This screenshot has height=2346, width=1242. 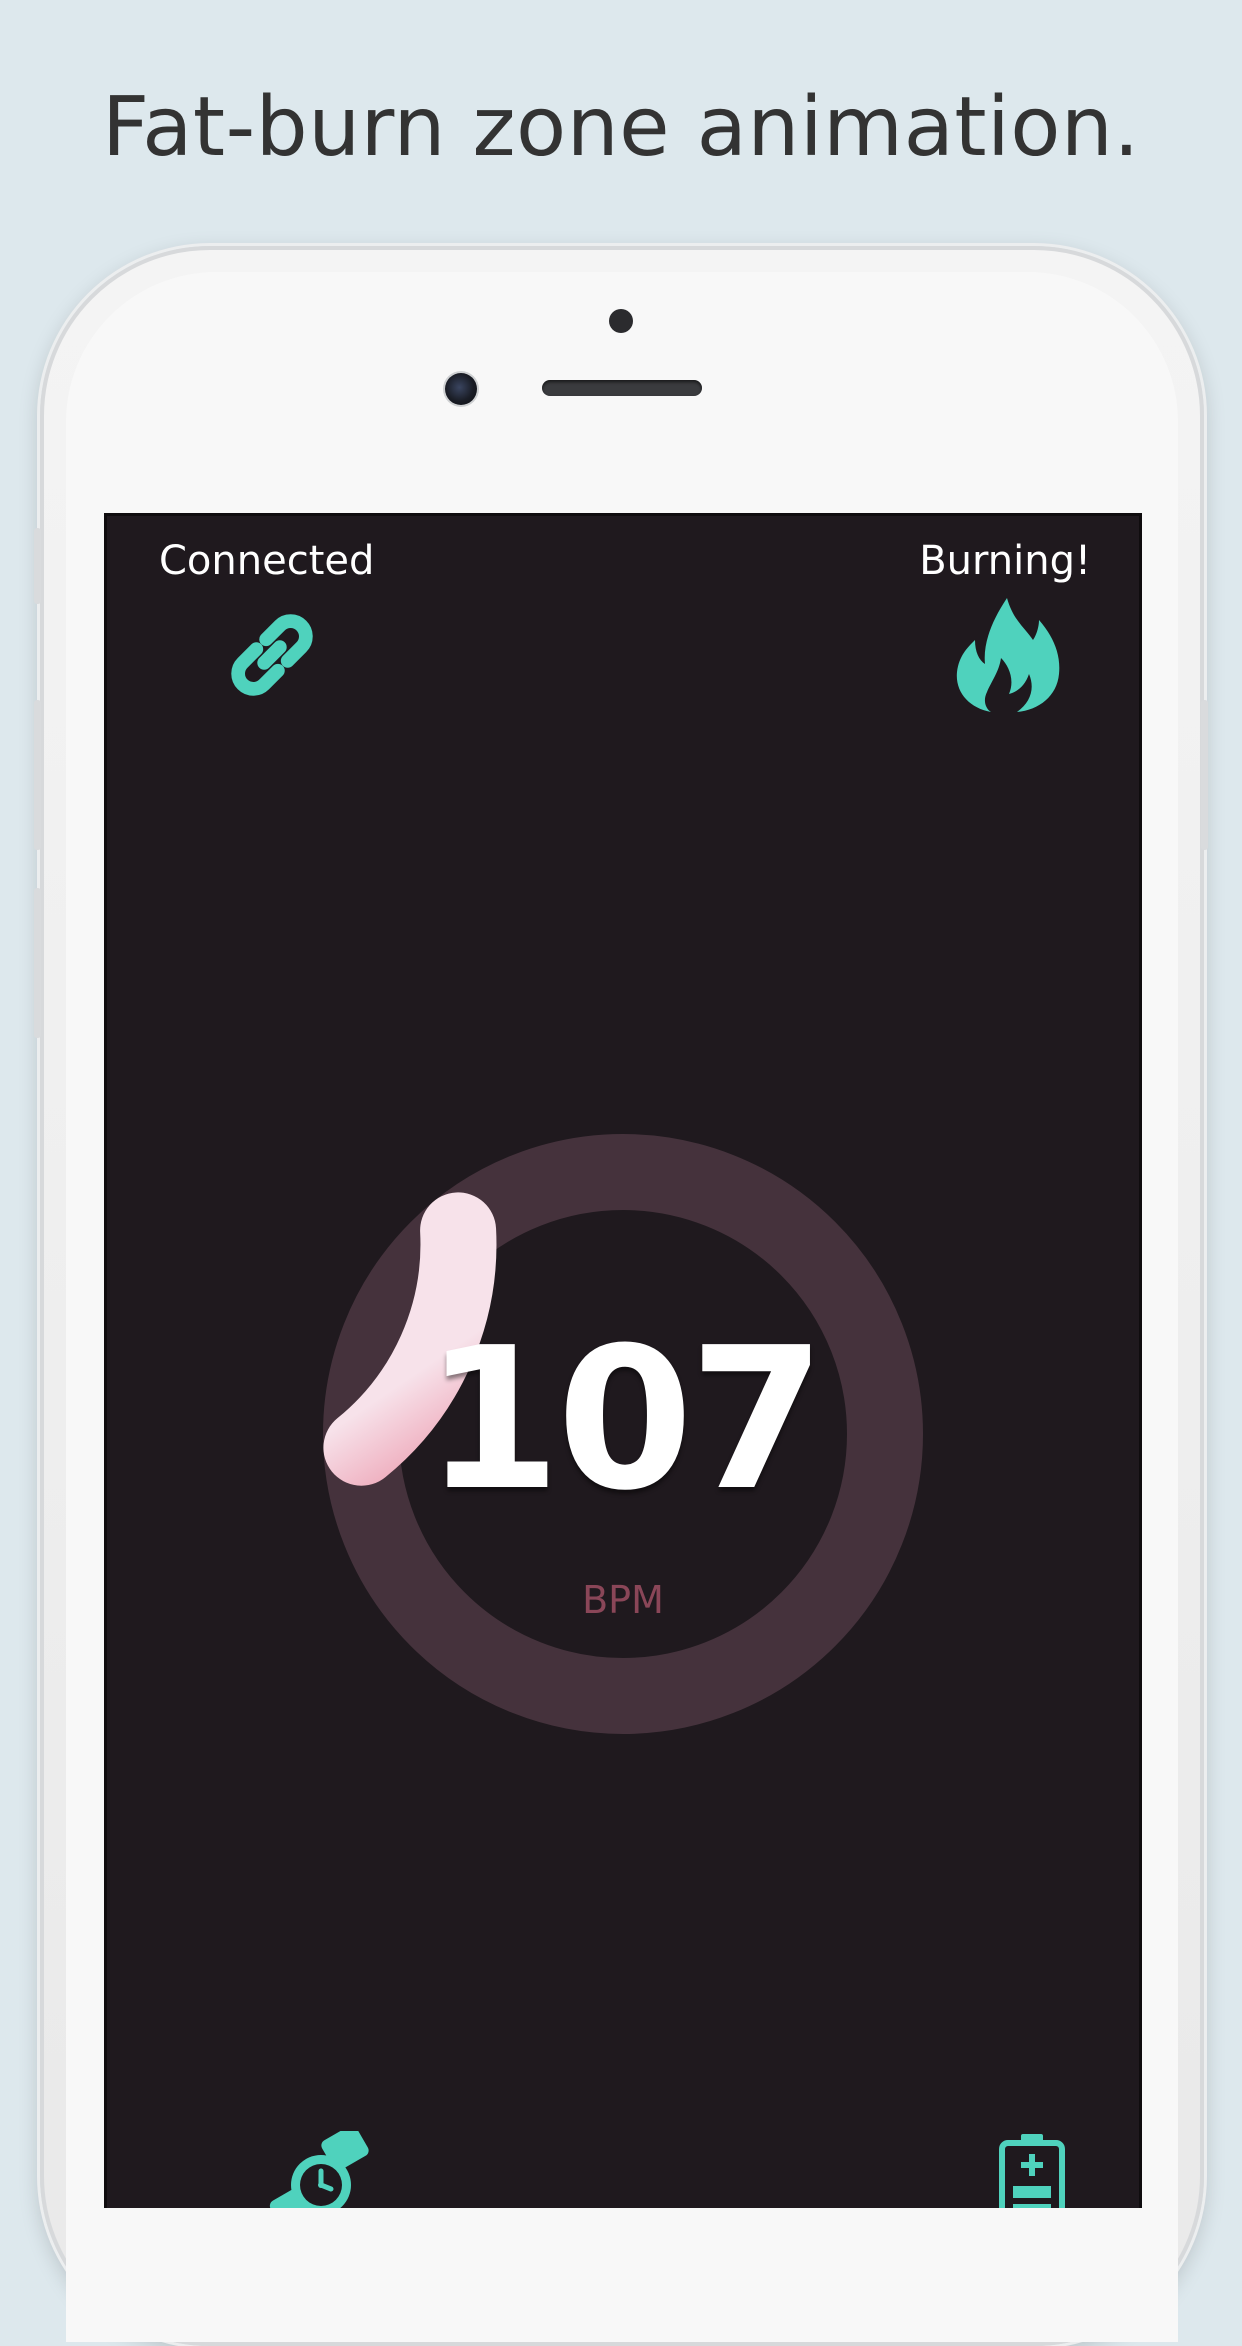 What do you see at coordinates (622, 388) in the screenshot?
I see `earpiece-speaker` at bounding box center [622, 388].